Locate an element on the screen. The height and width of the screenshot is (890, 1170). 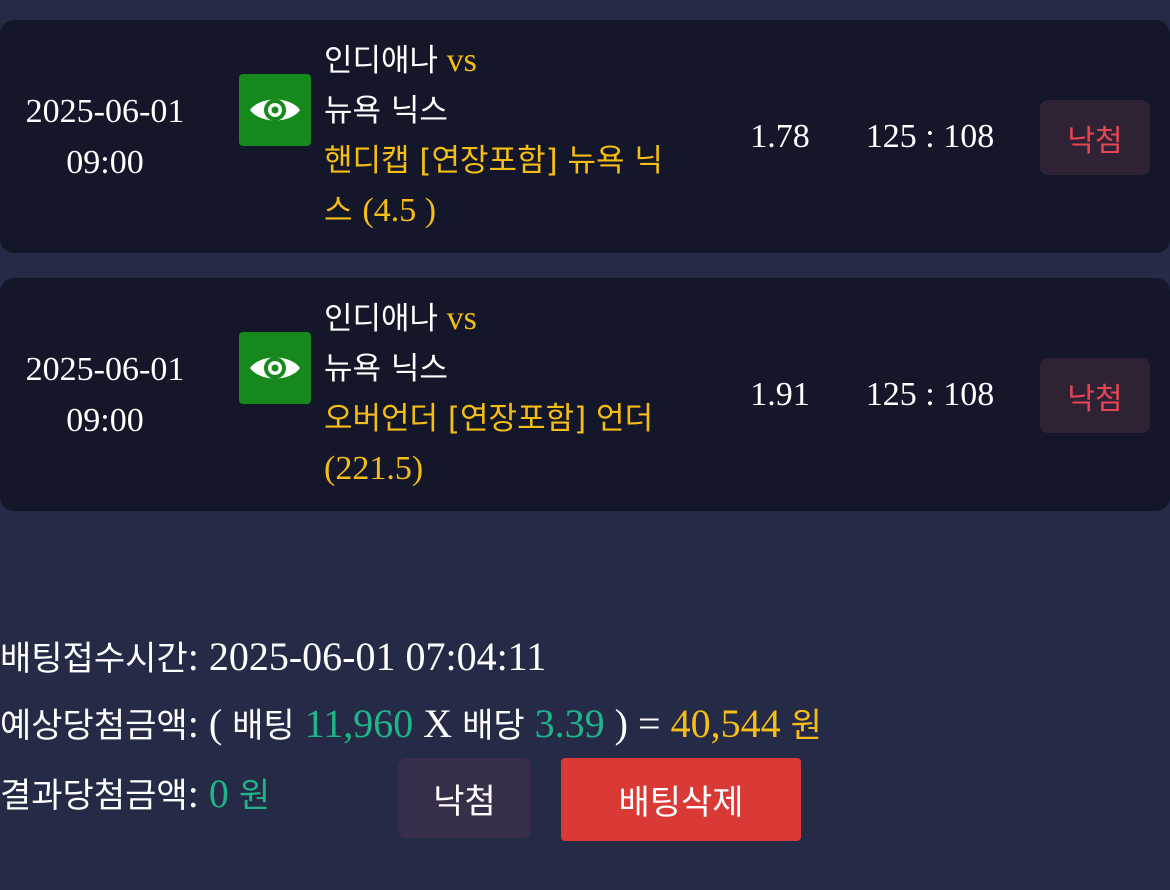
times-sign: X is located at coordinates (438, 723).